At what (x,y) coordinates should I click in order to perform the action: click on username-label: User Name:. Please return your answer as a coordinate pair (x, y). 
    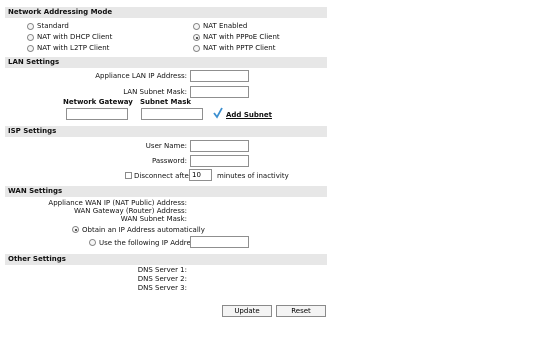
    Looking at the image, I should click on (166, 146).